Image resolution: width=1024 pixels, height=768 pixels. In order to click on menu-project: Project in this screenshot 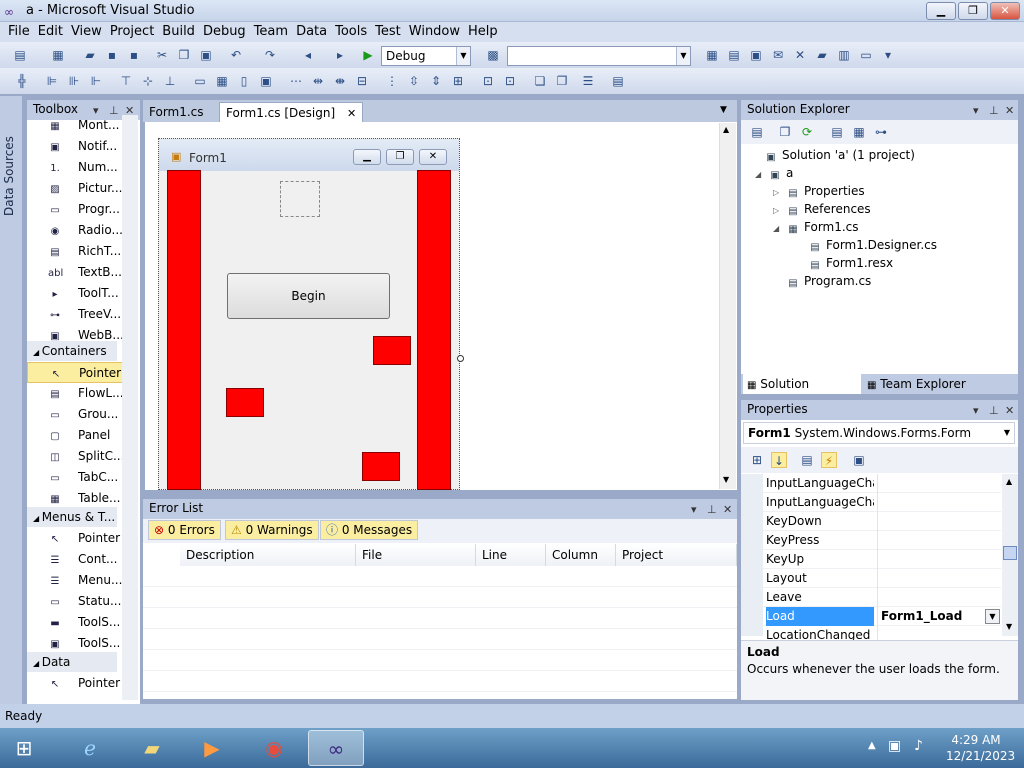, I will do `click(132, 30)`.